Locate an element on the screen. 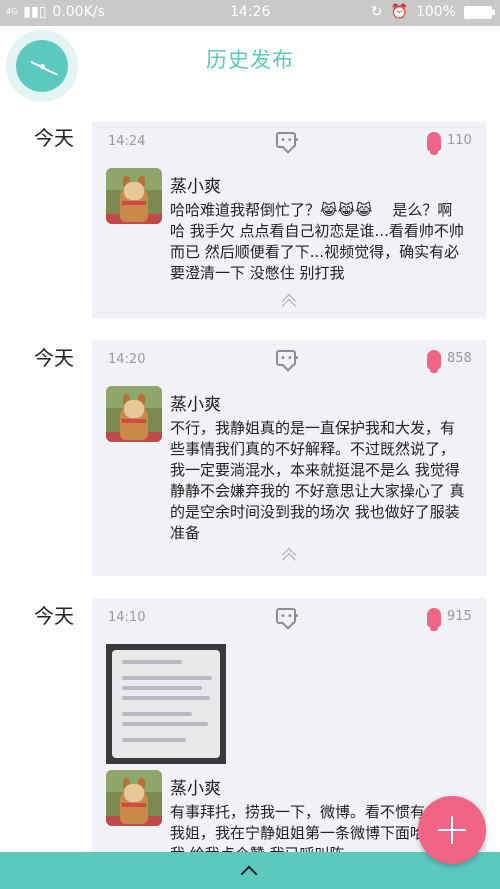  post-time: 14:24 is located at coordinates (127, 141).